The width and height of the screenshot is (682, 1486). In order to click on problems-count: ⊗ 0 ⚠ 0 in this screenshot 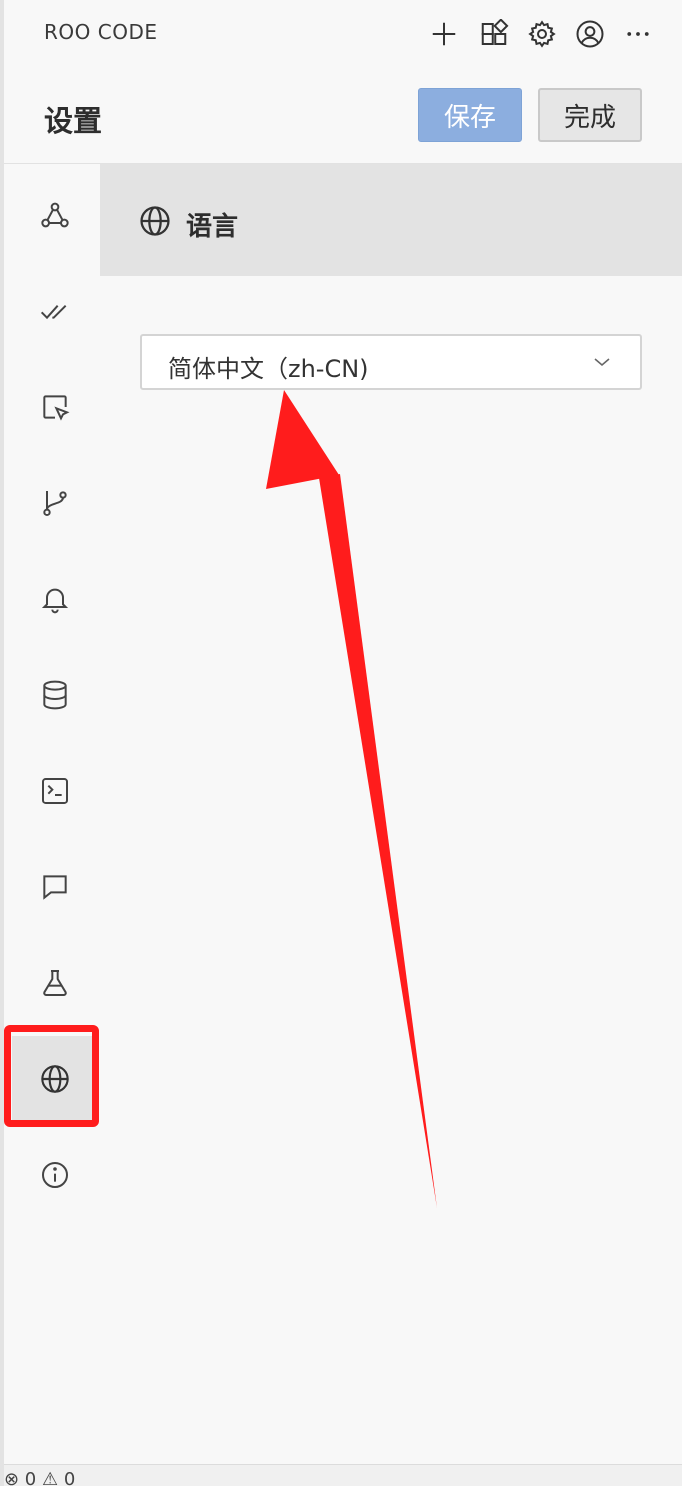, I will do `click(39, 1477)`.